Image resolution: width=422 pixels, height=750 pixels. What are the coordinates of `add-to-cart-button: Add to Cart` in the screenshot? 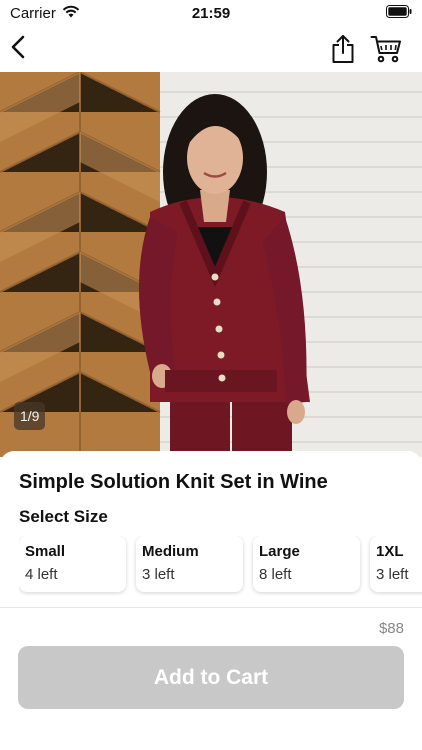 It's located at (211, 677).